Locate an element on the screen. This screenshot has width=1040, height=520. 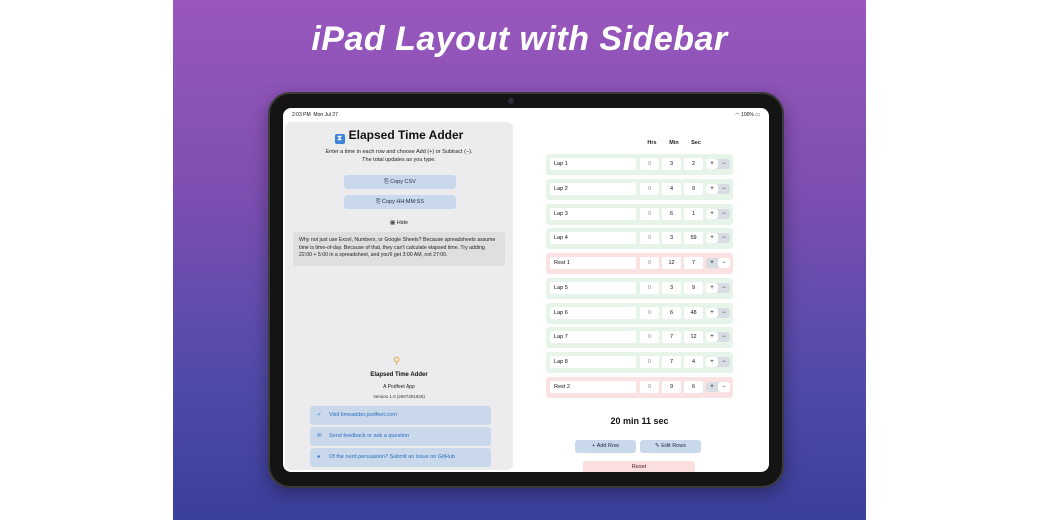
rest-row: Rest 1 0 12 7 + − is located at coordinates (639, 263).